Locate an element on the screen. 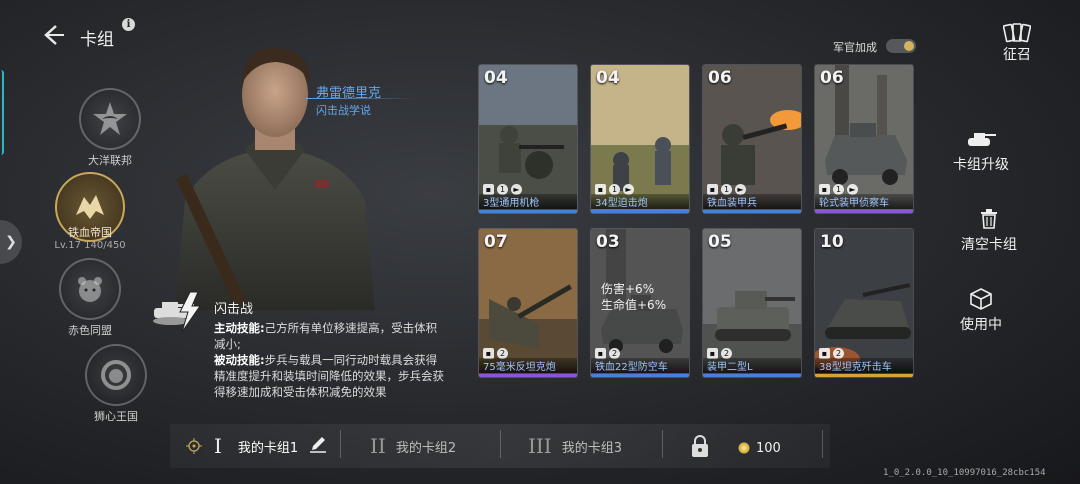 The image size is (1080, 484). buff-line: 生命值+6% is located at coordinates (634, 305).